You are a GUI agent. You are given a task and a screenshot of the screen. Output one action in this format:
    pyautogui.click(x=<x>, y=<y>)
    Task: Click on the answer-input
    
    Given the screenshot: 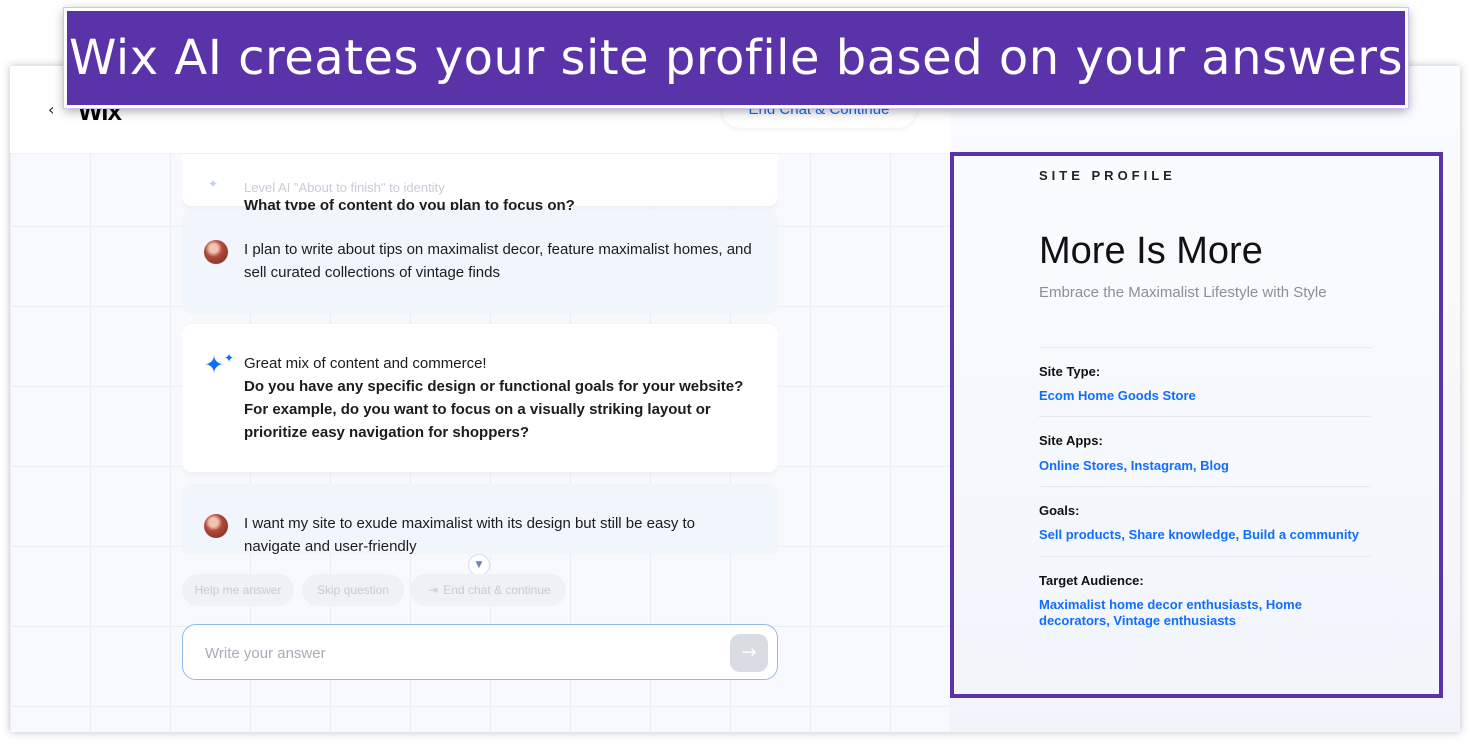 What is the action you would take?
    pyautogui.click(x=455, y=653)
    